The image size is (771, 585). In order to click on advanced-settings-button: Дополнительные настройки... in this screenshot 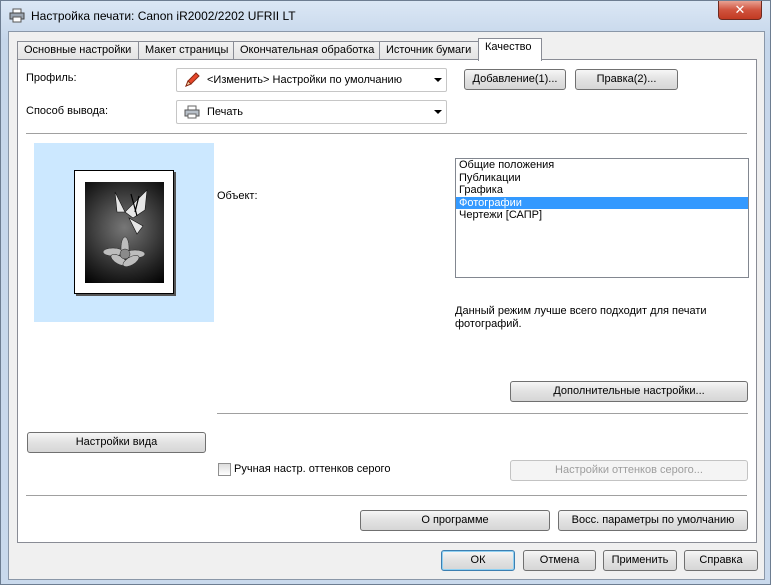, I will do `click(629, 391)`.